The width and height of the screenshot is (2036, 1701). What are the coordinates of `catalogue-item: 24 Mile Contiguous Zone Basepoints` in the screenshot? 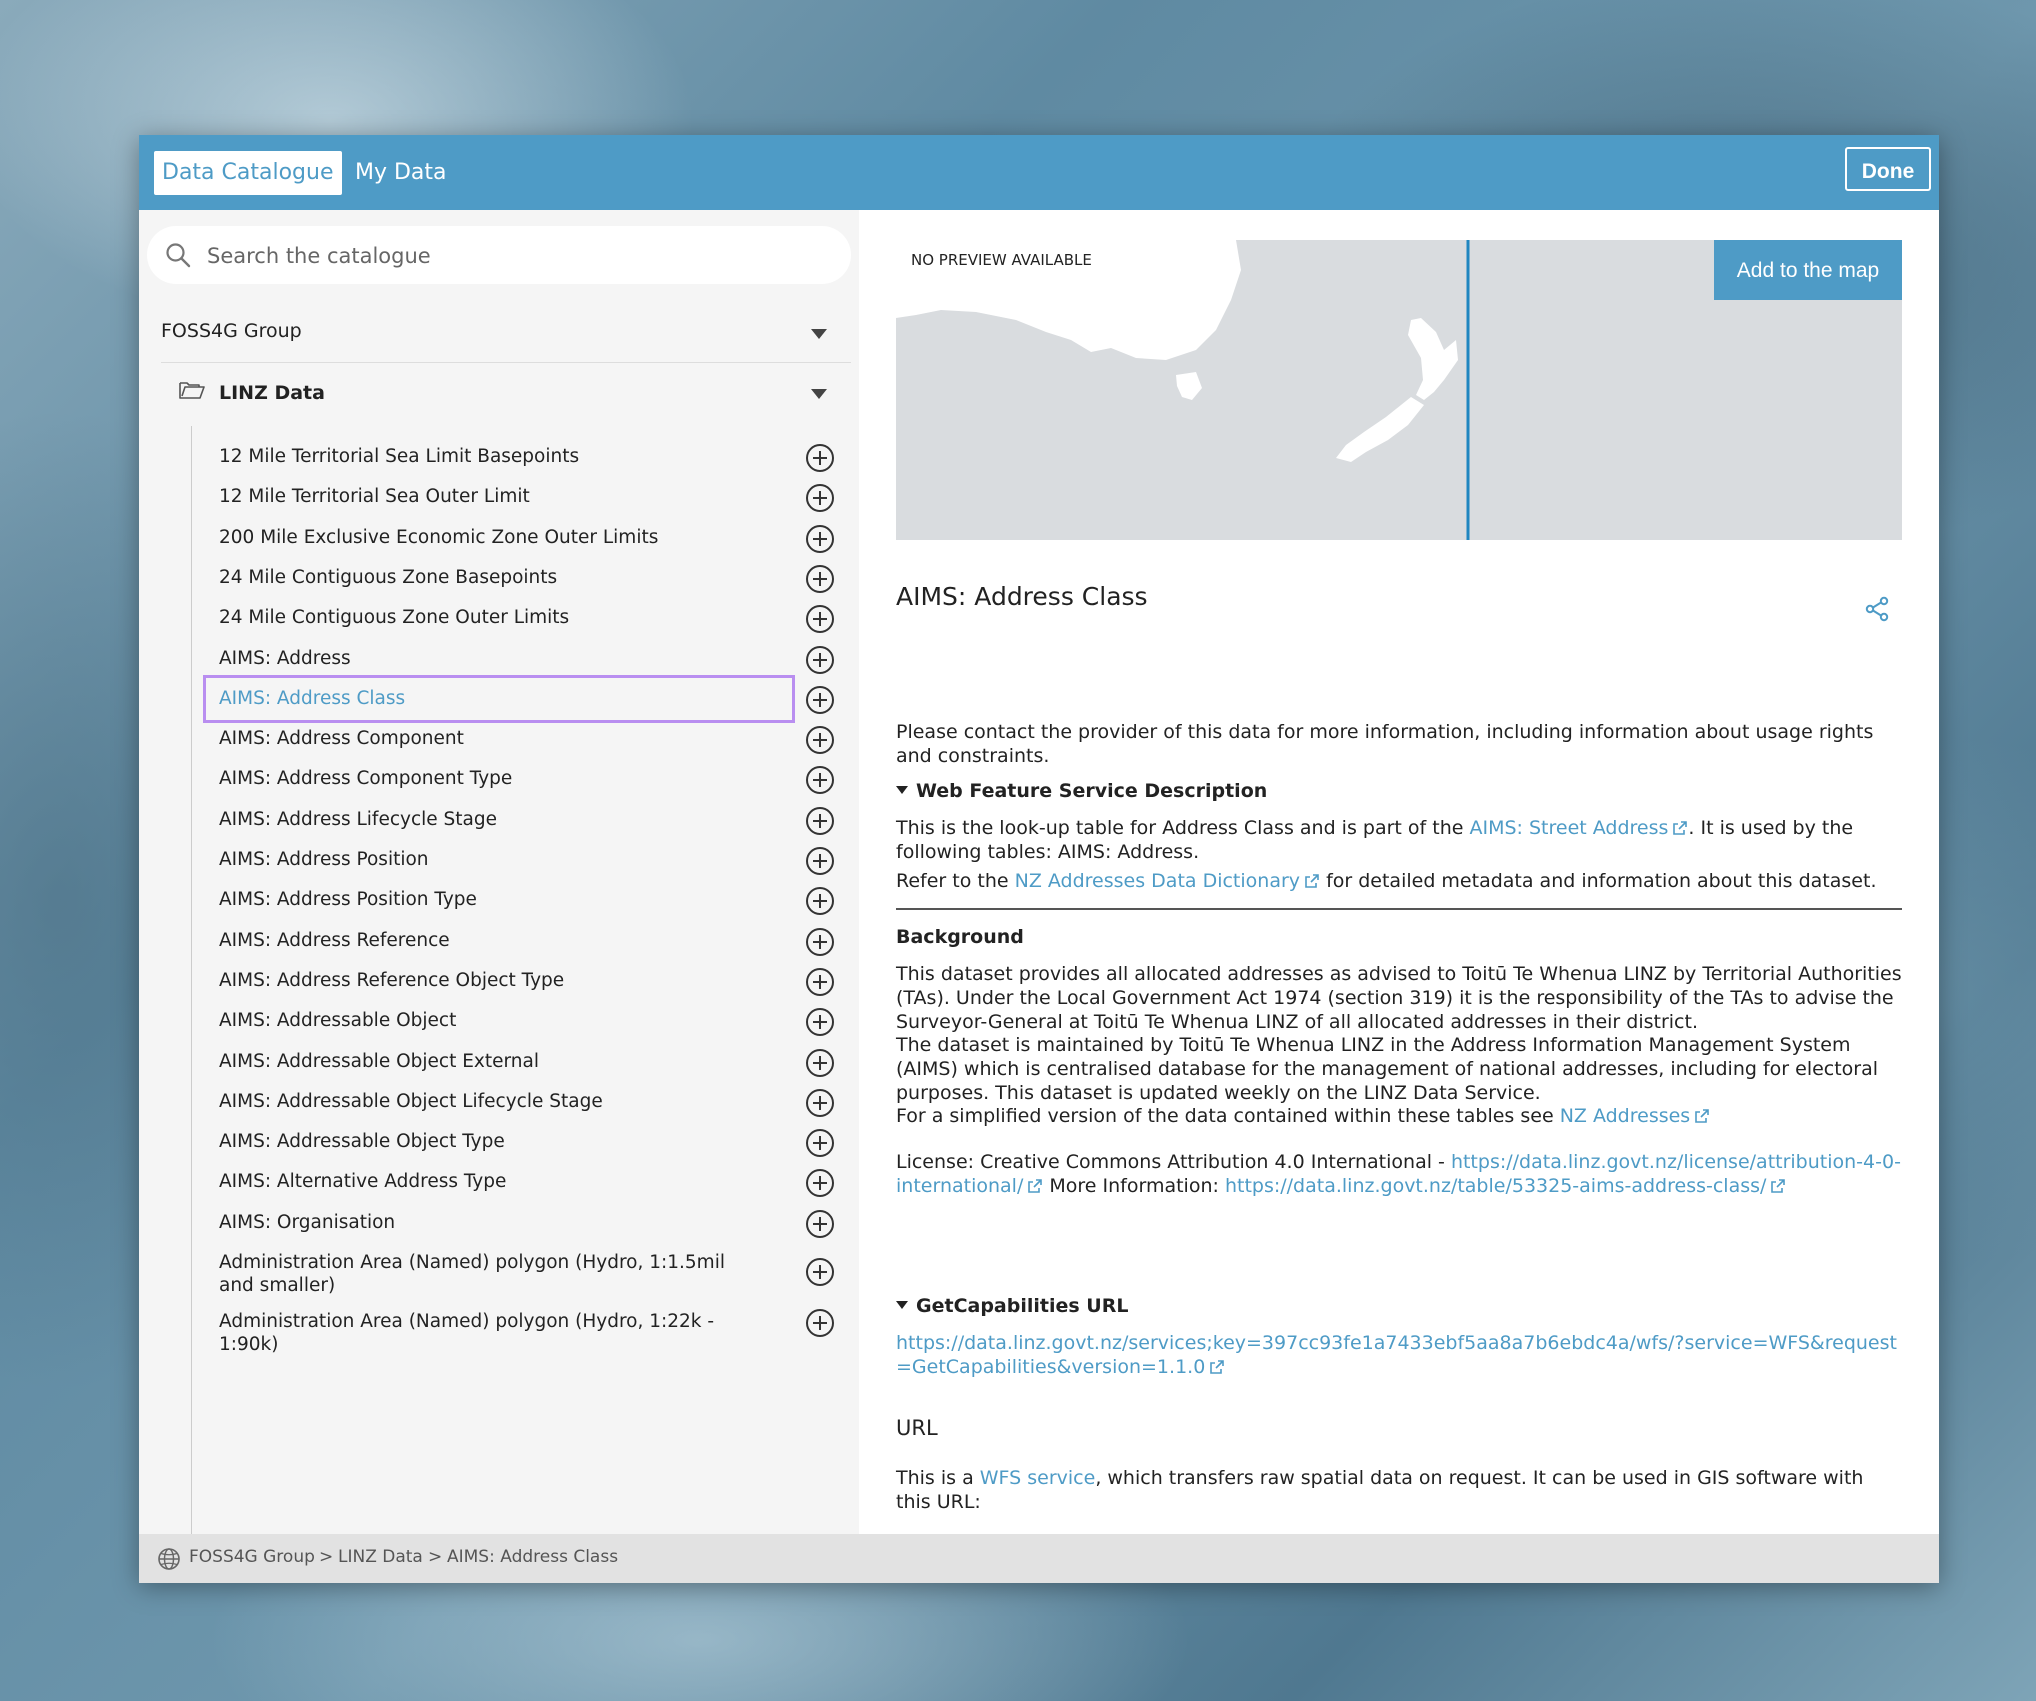 It's located at (527, 578).